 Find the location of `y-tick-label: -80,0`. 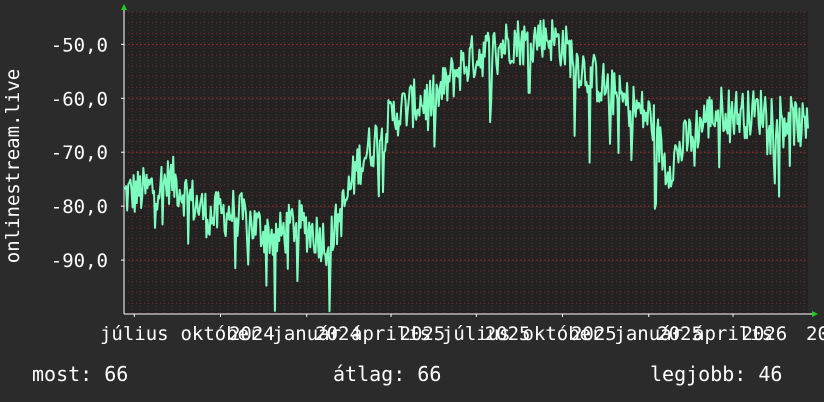

y-tick-label: -80,0 is located at coordinates (79, 207).